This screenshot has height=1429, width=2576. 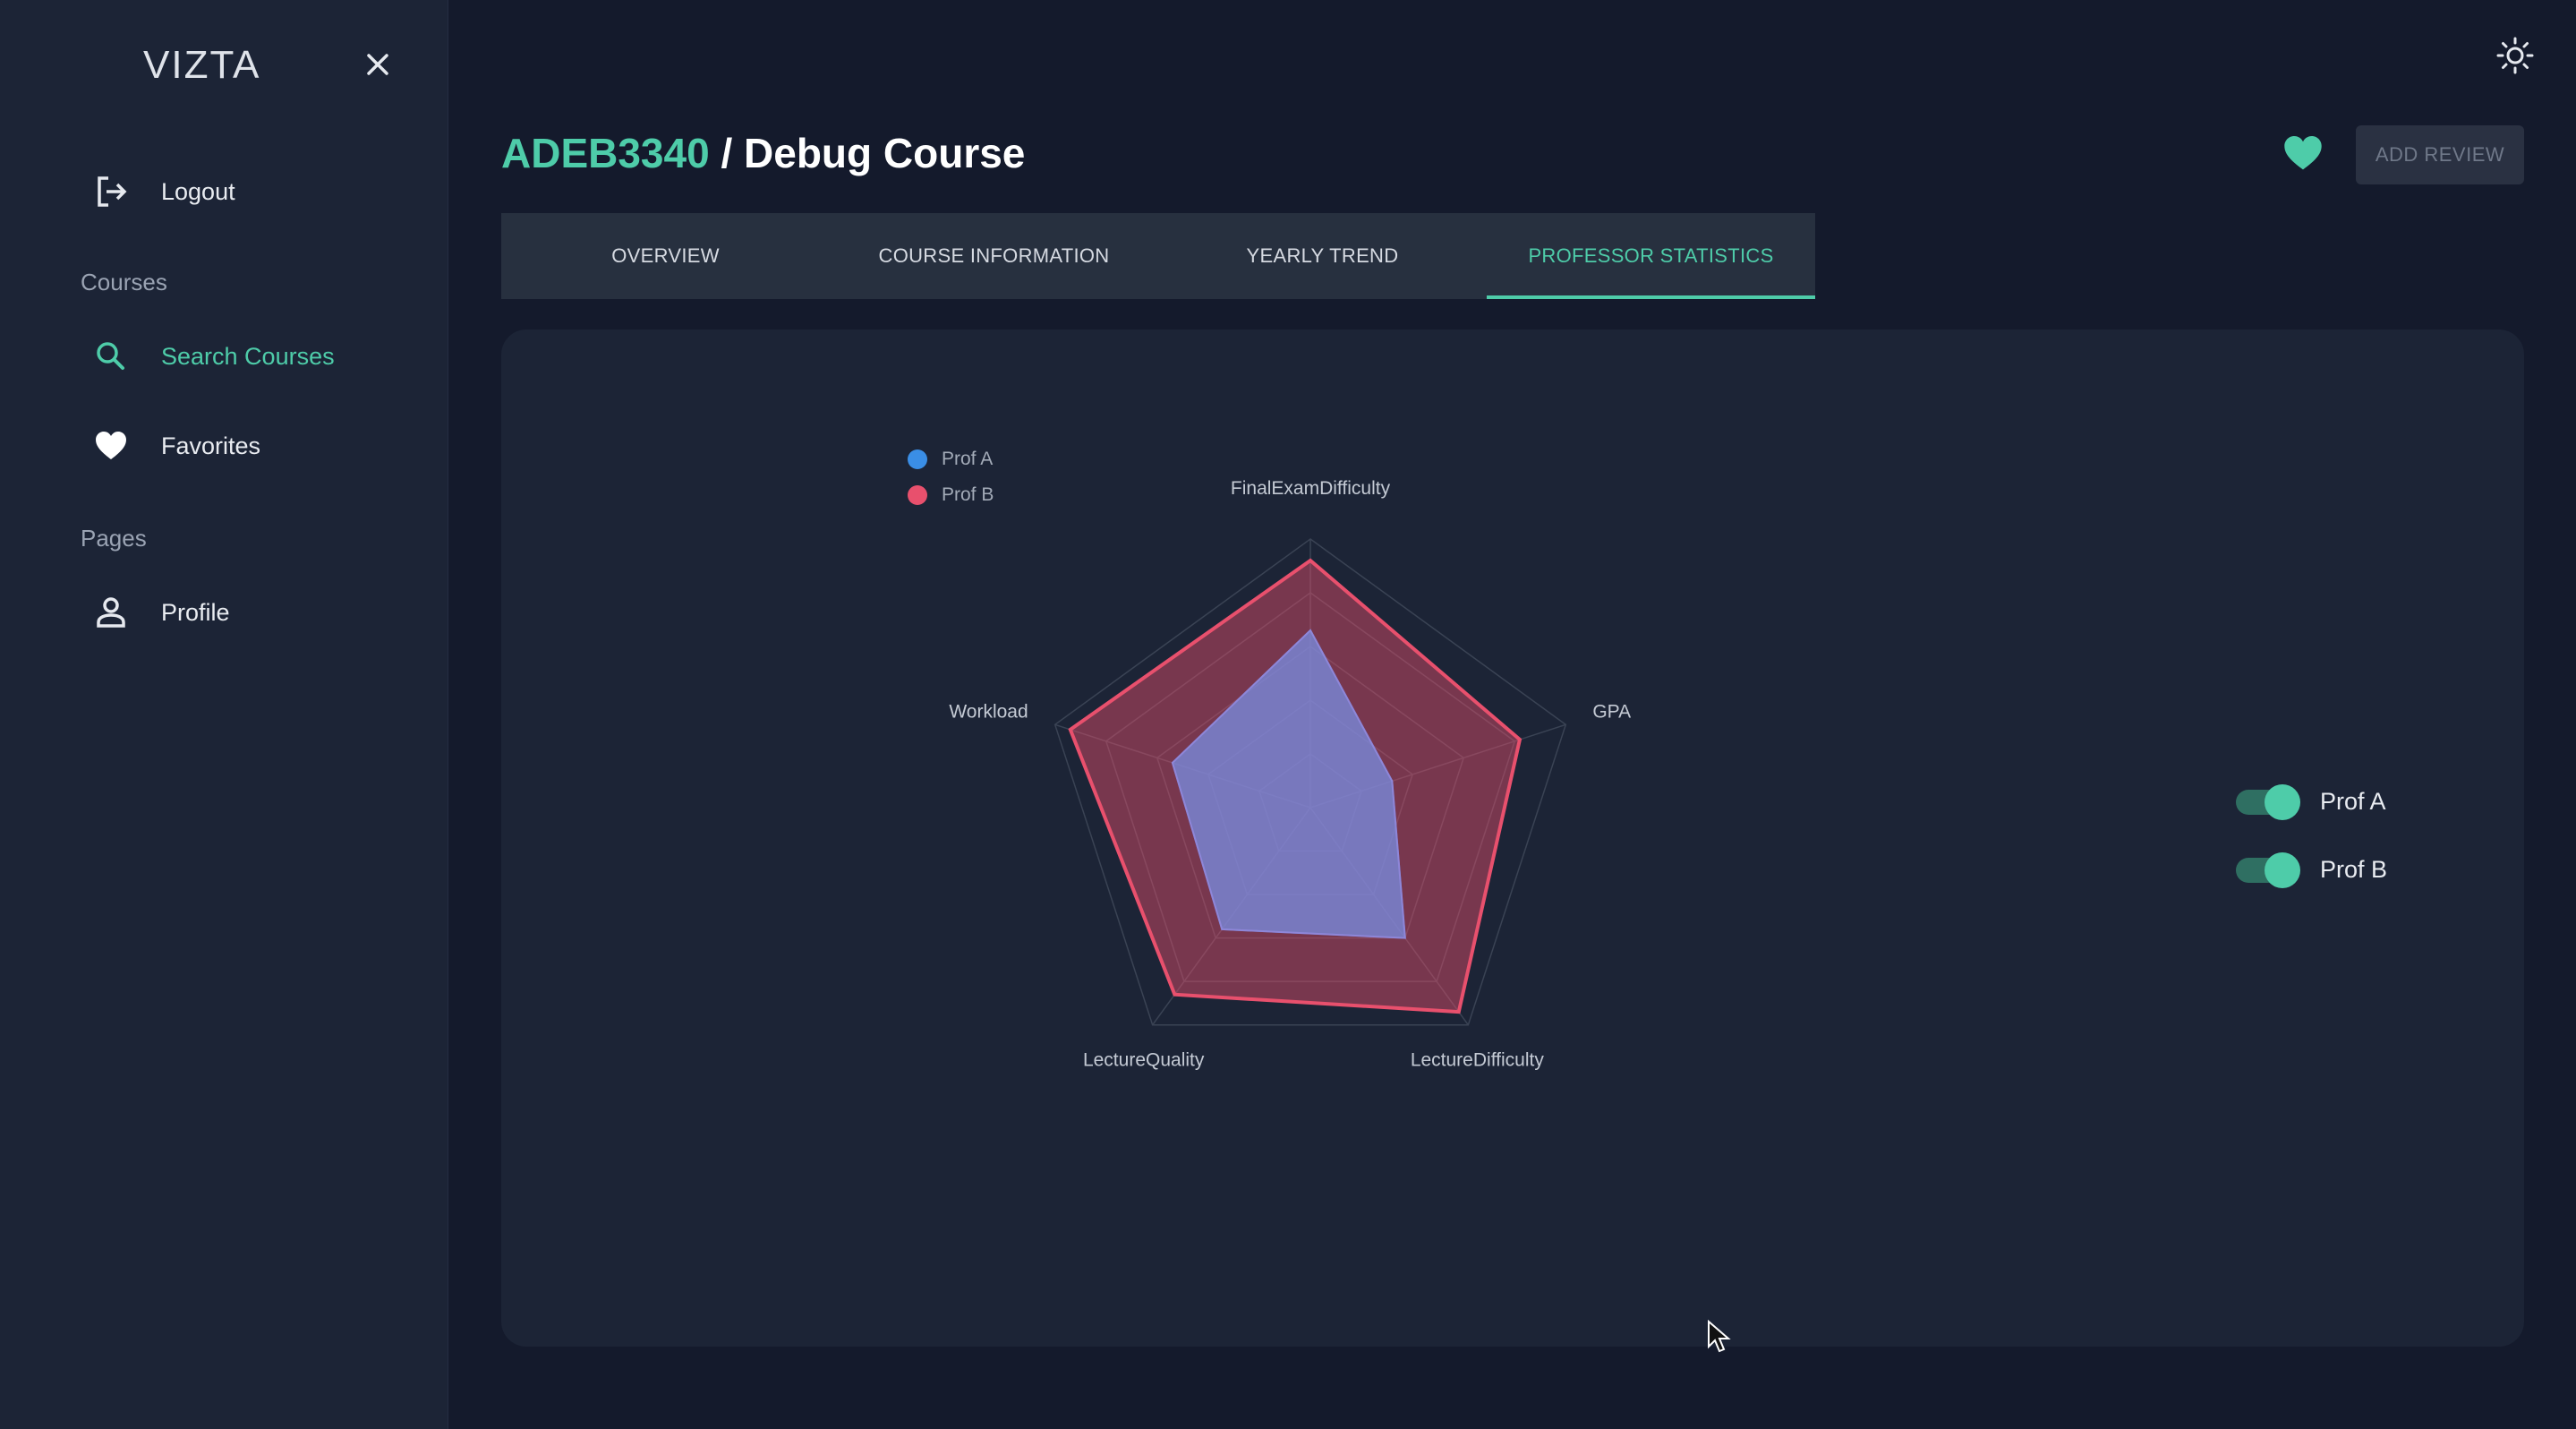 What do you see at coordinates (111, 356) in the screenshot?
I see `search-icon` at bounding box center [111, 356].